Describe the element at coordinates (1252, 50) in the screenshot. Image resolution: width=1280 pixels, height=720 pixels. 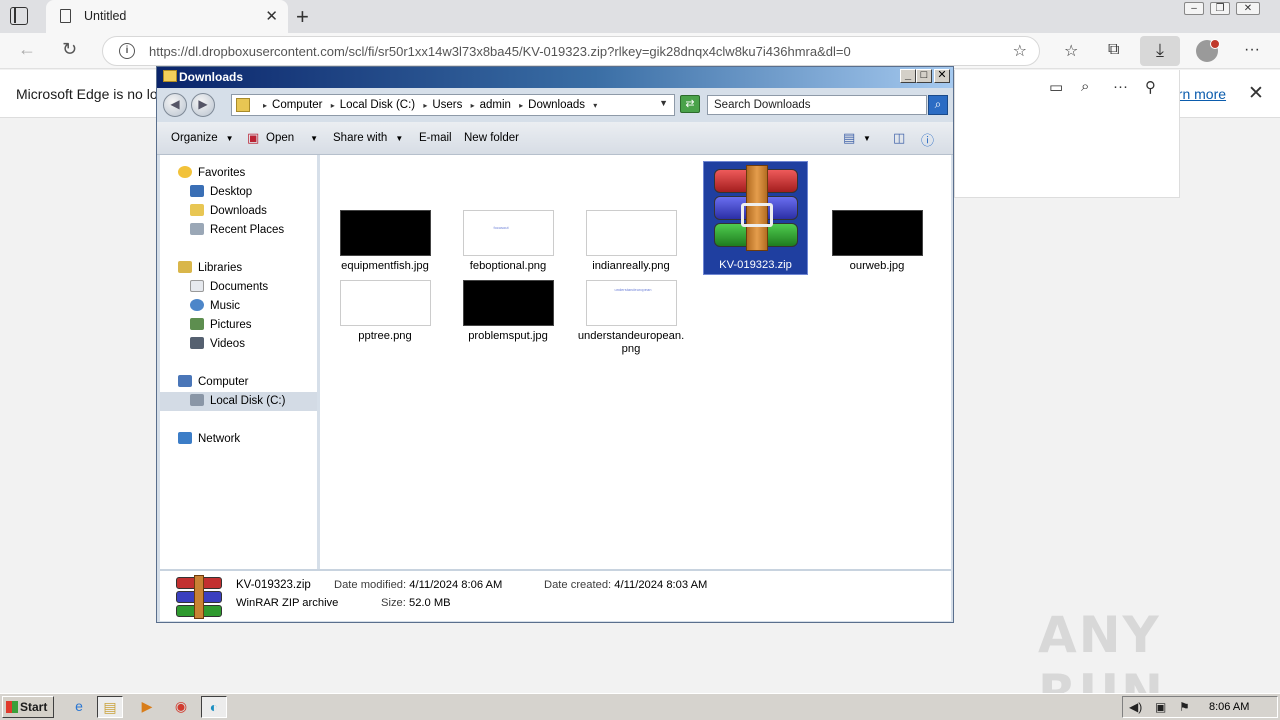
I see `more-icon: ···` at that location.